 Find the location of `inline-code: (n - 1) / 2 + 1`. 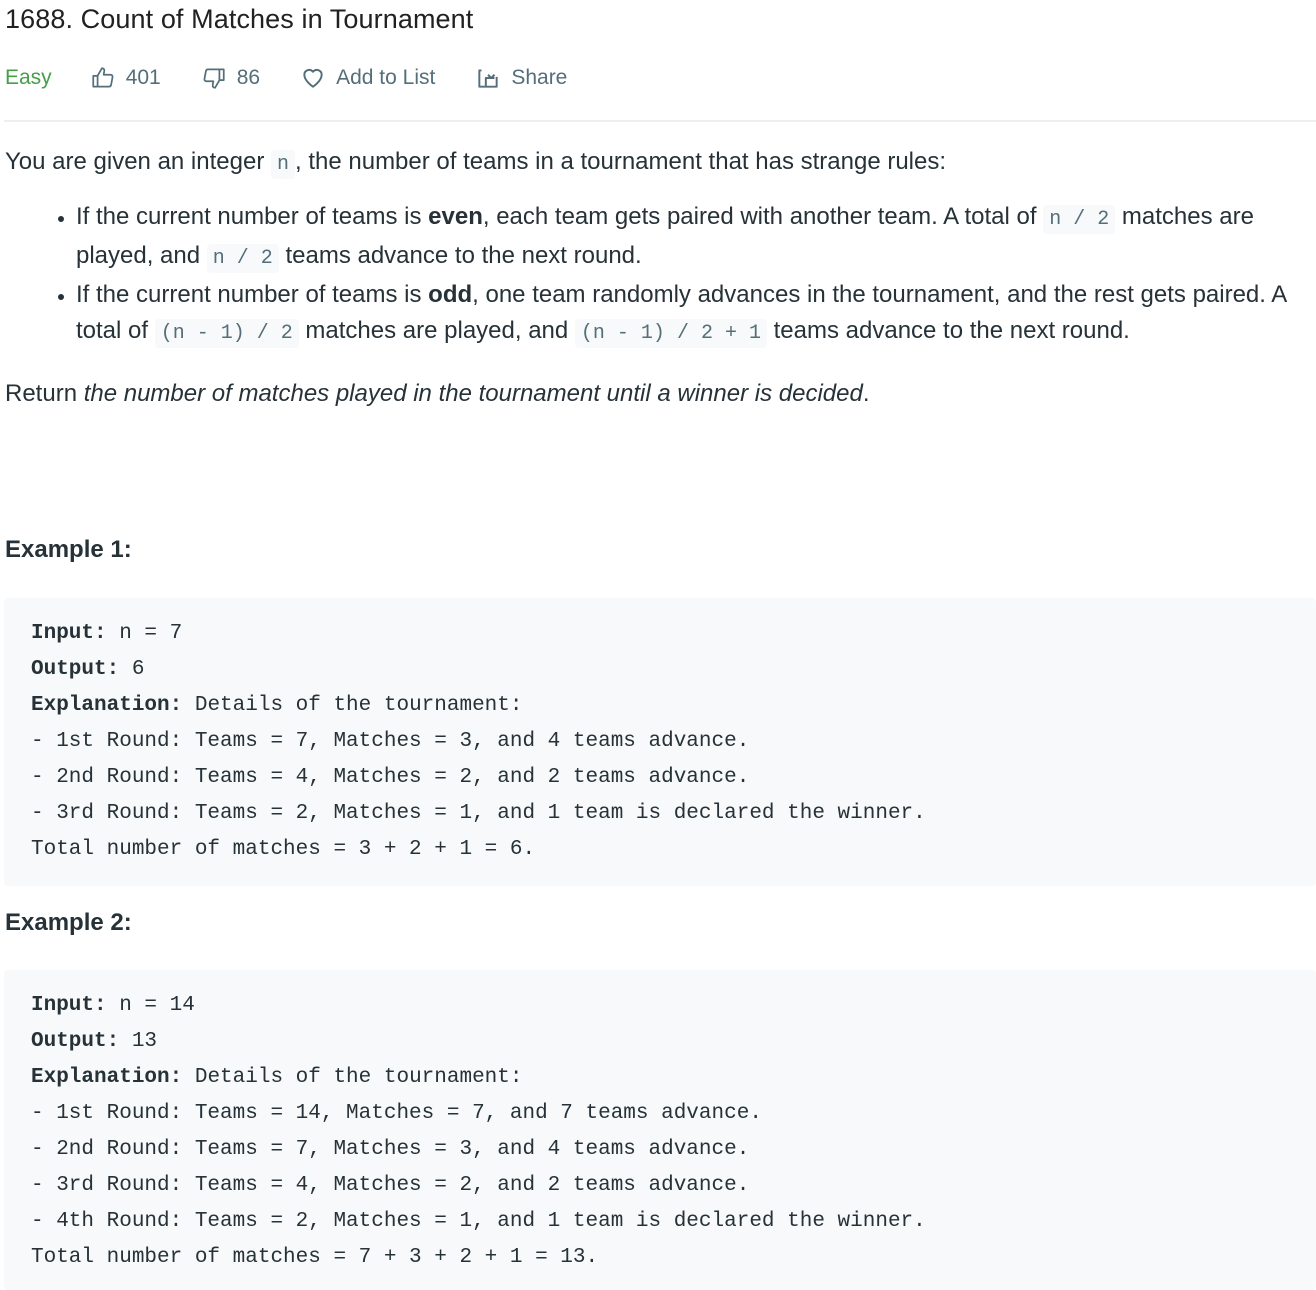

inline-code: (n - 1) / 2 + 1 is located at coordinates (670, 333).